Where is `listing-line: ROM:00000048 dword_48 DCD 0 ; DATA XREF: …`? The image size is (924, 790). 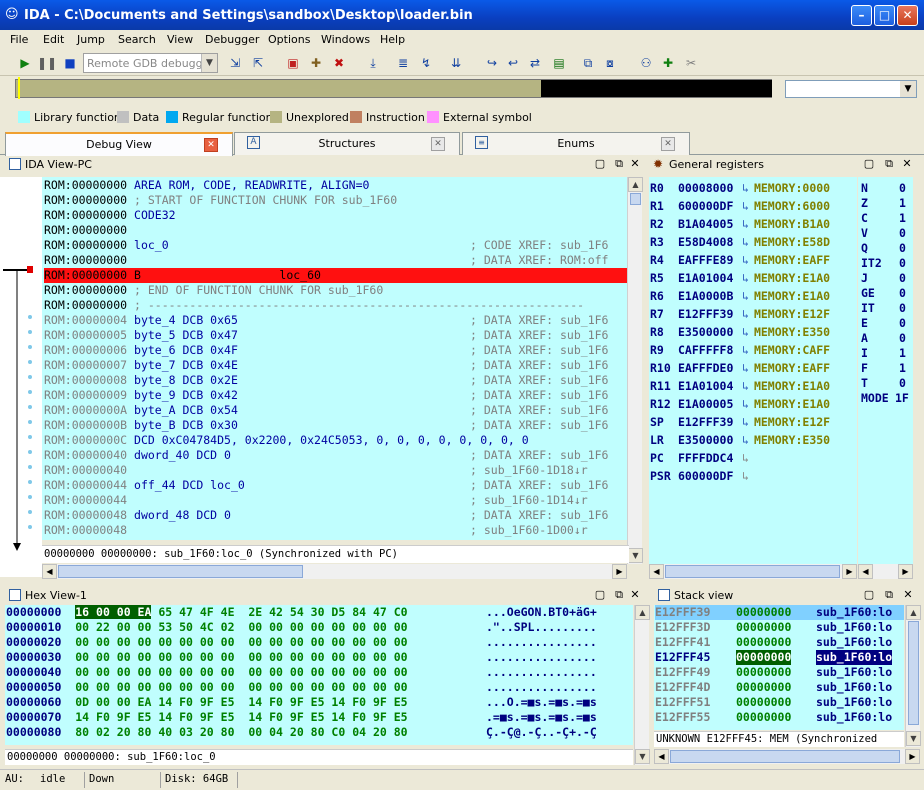 listing-line: ROM:00000048 dword_48 DCD 0 ; DATA XREF: … is located at coordinates (336, 515).